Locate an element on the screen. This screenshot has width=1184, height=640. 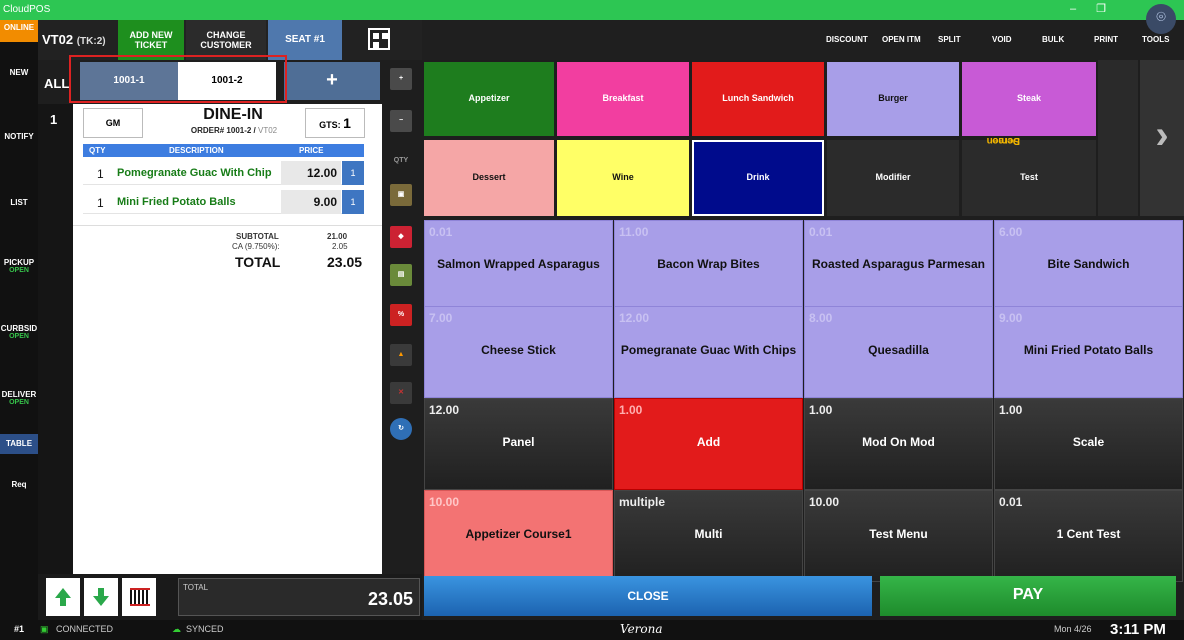
category-label: Lunch Sandwich is located at coordinates (758, 98).